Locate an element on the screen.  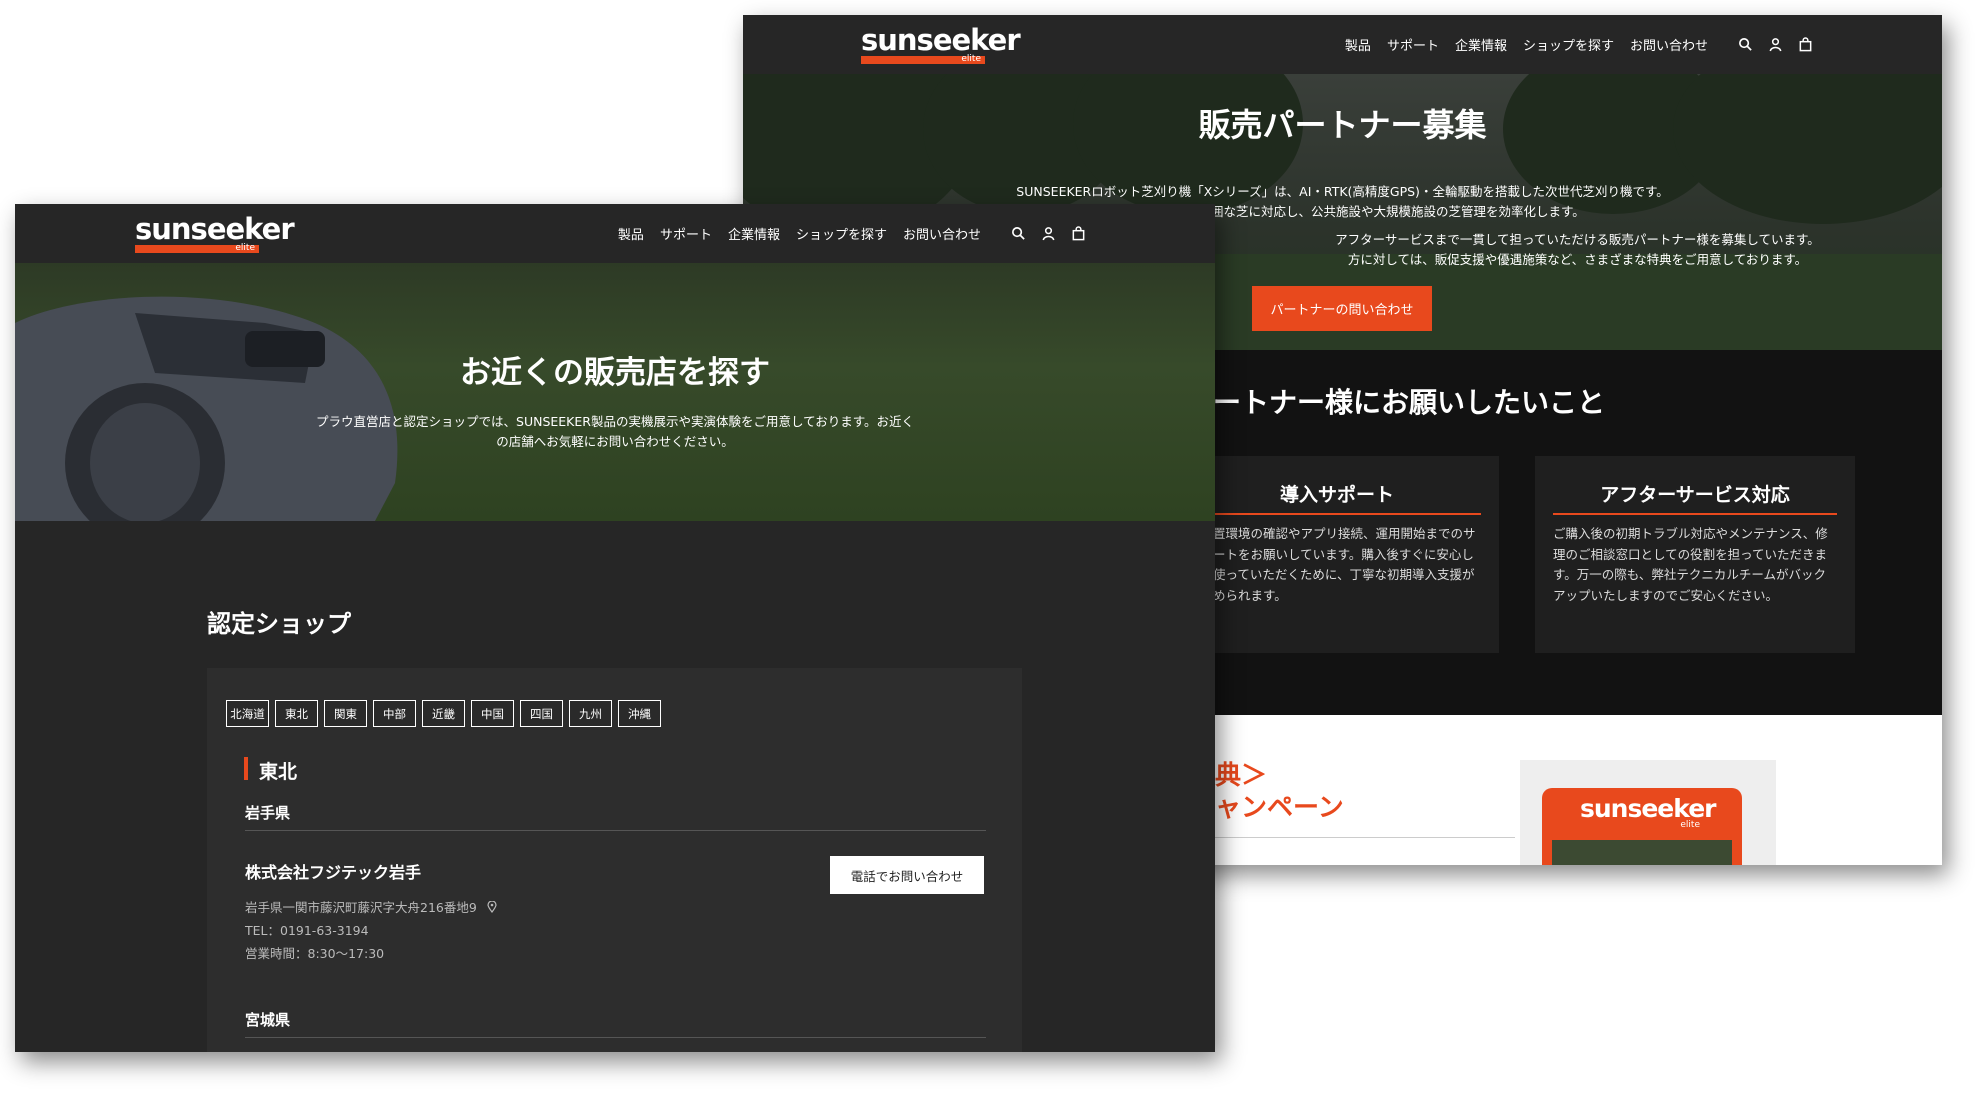
region-tab-tohoku: 東北 is located at coordinates (296, 713).